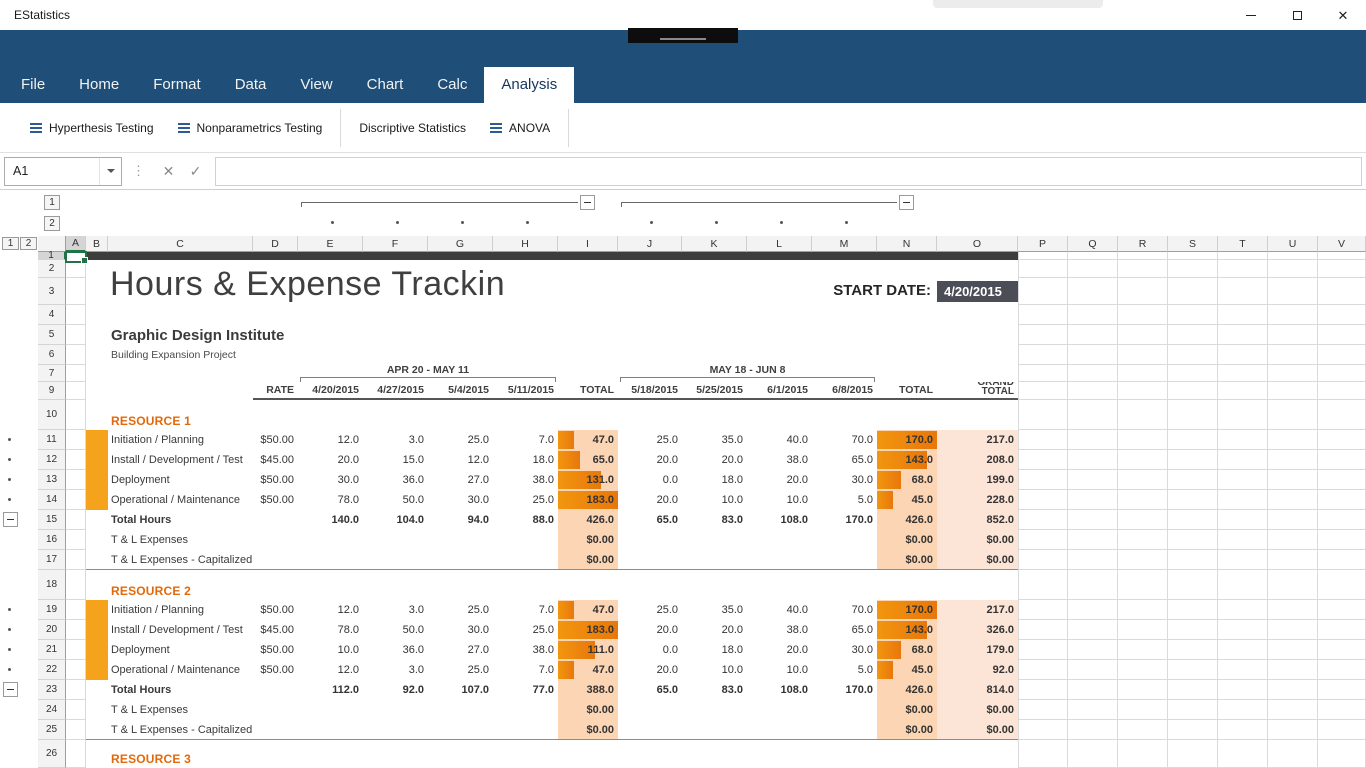 Image resolution: width=1366 pixels, height=768 pixels. Describe the element at coordinates (52, 255) in the screenshot. I see `row-header-1: 1` at that location.